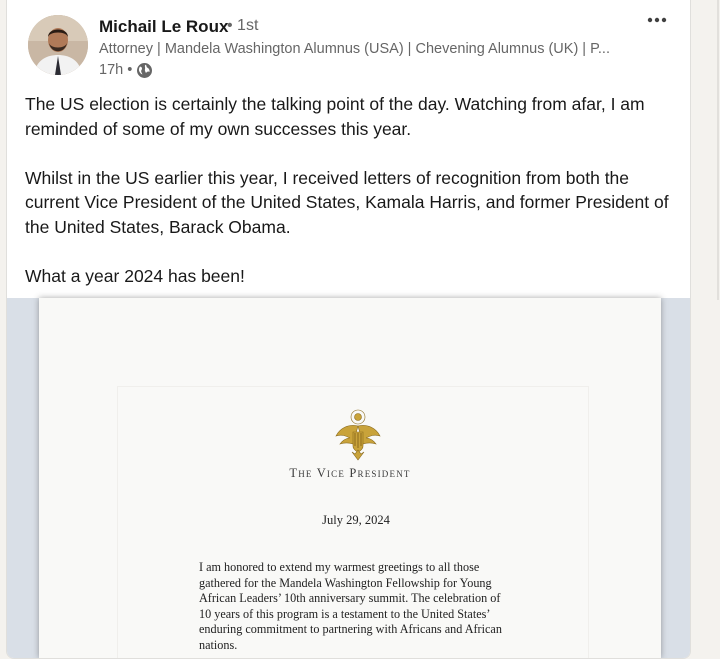 The image size is (720, 659). I want to click on globe-icon, so click(144, 70).